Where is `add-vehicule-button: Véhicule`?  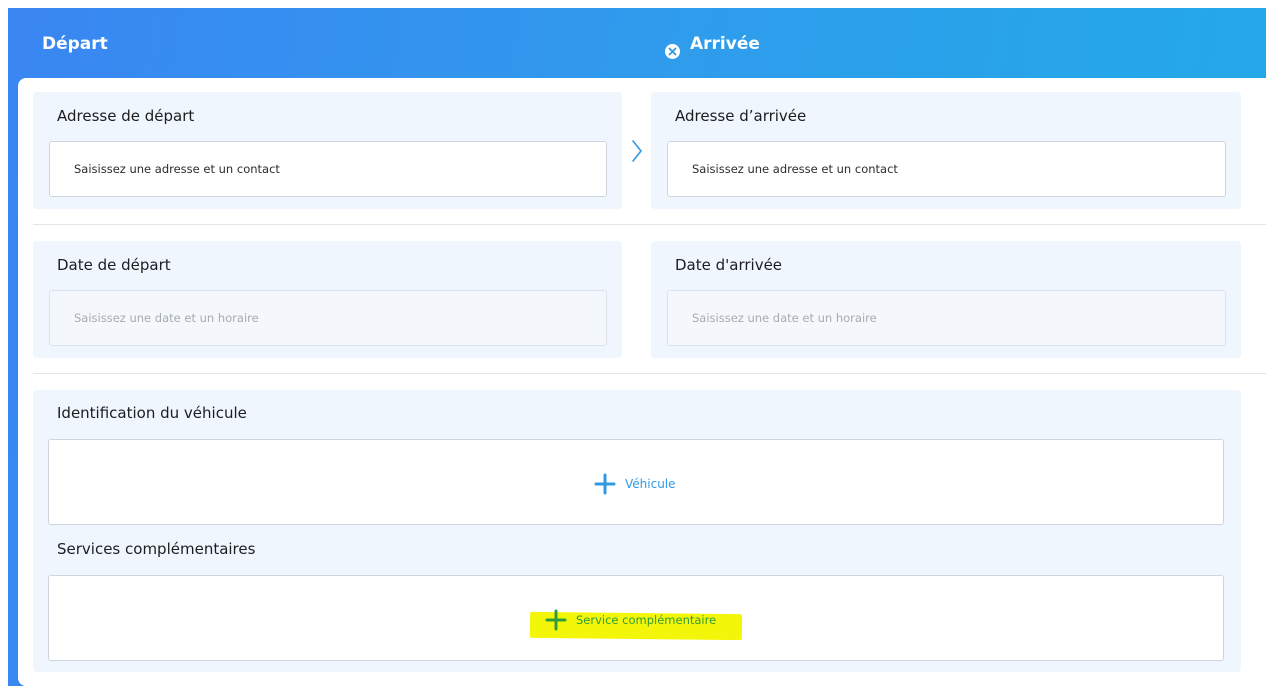
add-vehicule-button: Véhicule is located at coordinates (635, 484).